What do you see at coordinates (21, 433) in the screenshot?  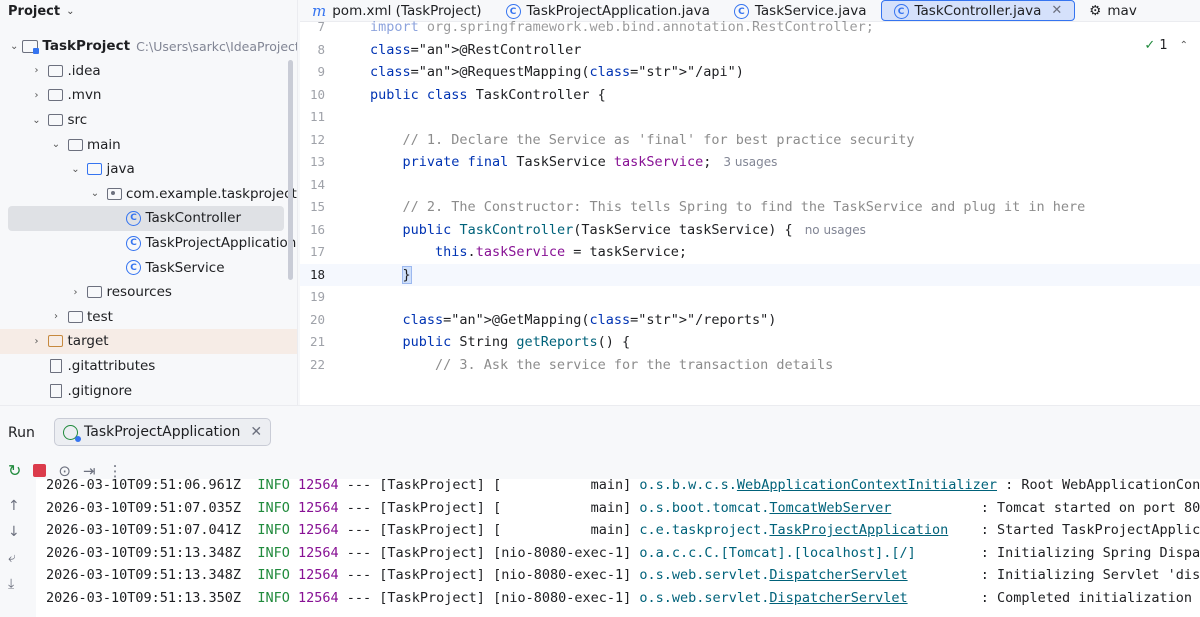 I see `run-panel-title: Run` at bounding box center [21, 433].